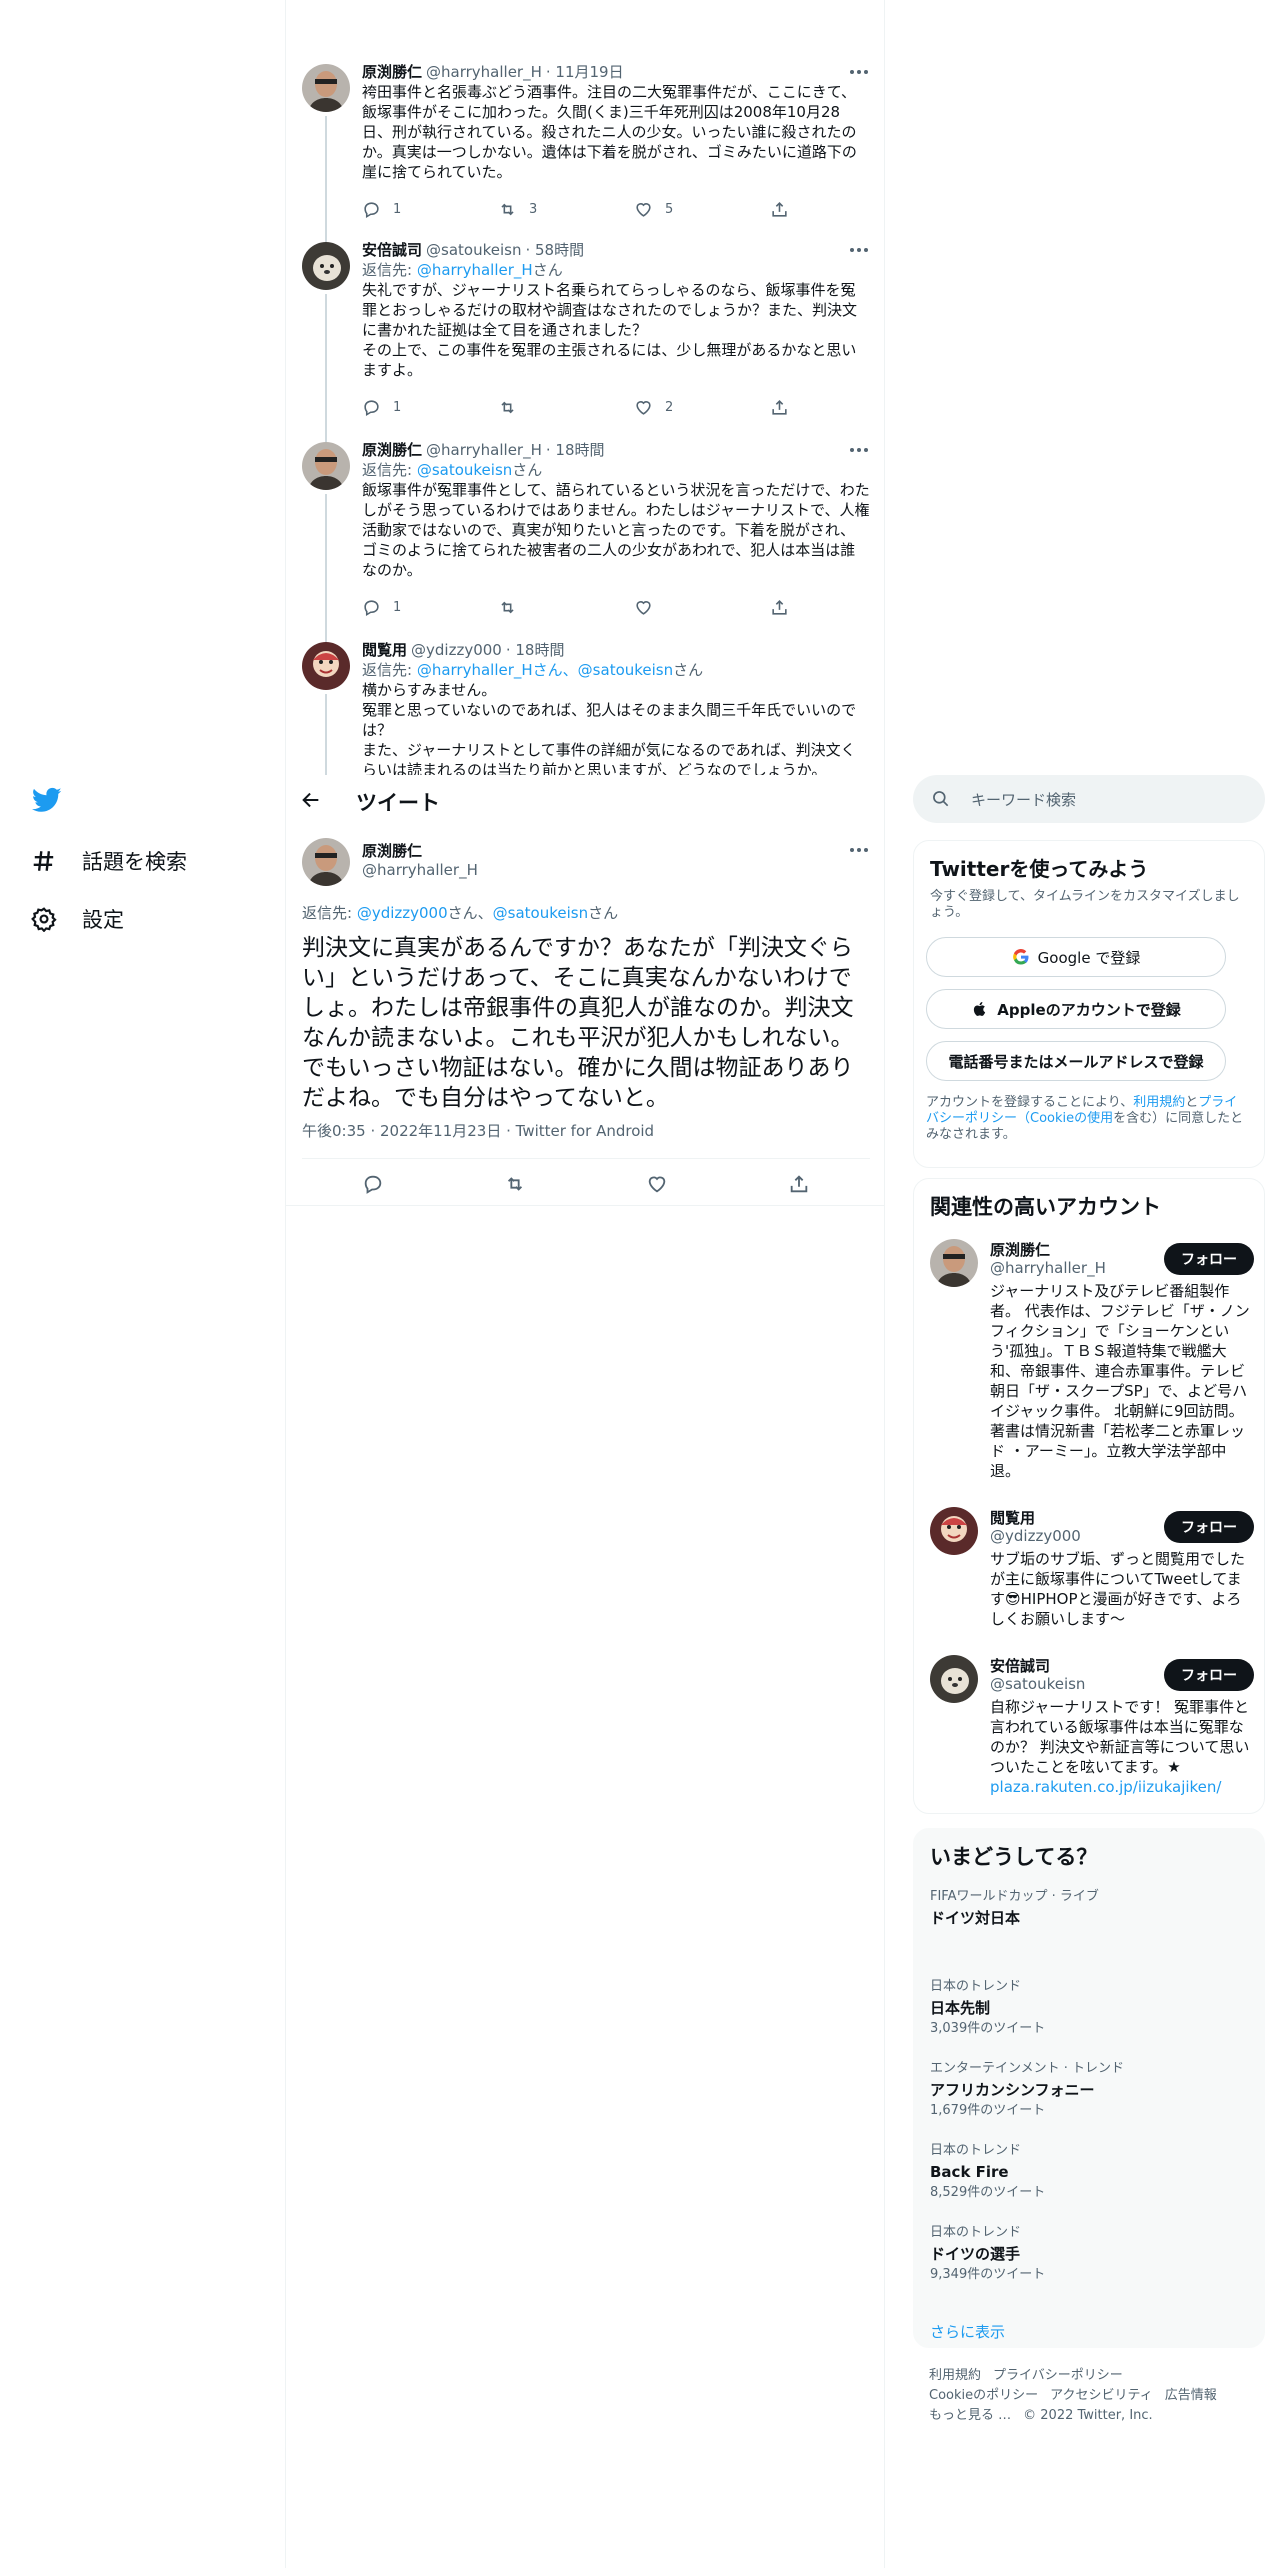 Image resolution: width=1284 pixels, height=2568 pixels. I want to click on trend-item: 日本のトレンド 日本先制 3,039件のツイート, so click(1090, 2008).